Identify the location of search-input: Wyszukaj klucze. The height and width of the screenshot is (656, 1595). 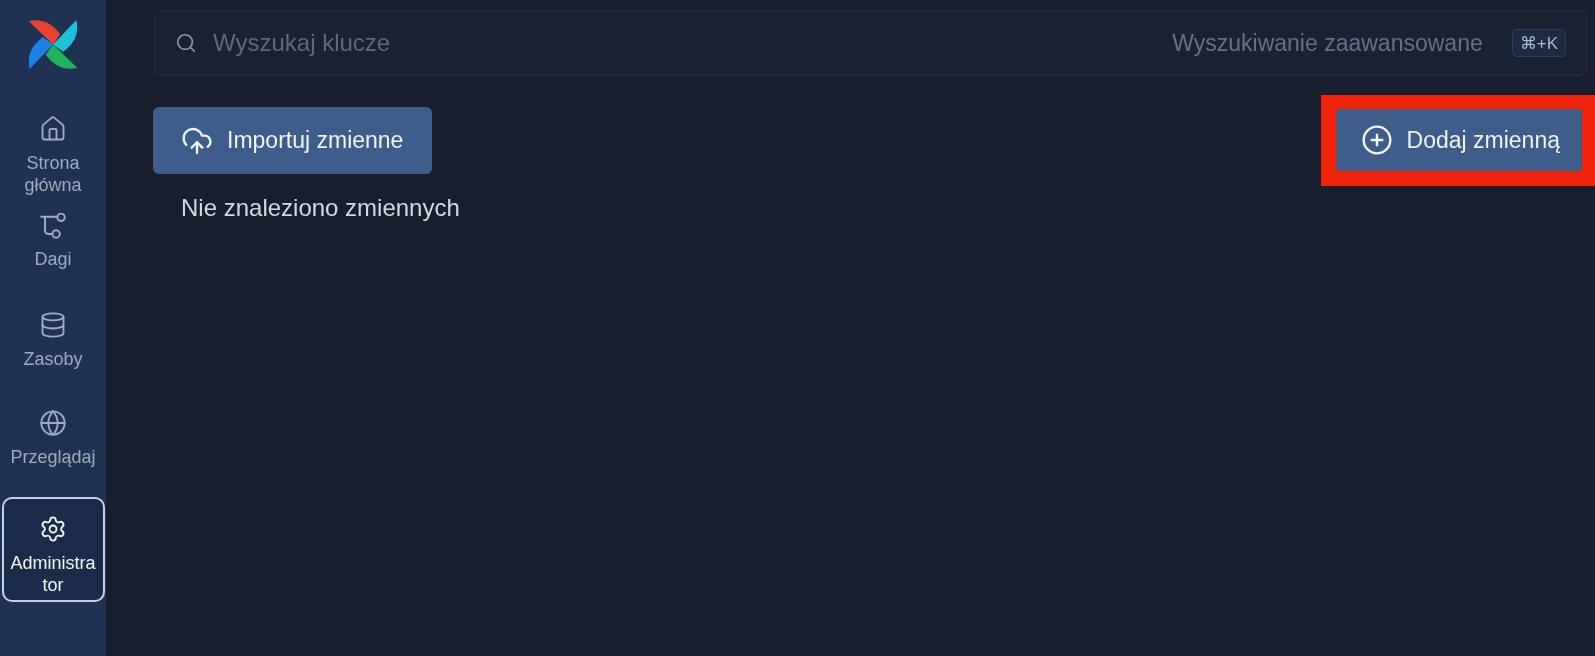
(685, 43).